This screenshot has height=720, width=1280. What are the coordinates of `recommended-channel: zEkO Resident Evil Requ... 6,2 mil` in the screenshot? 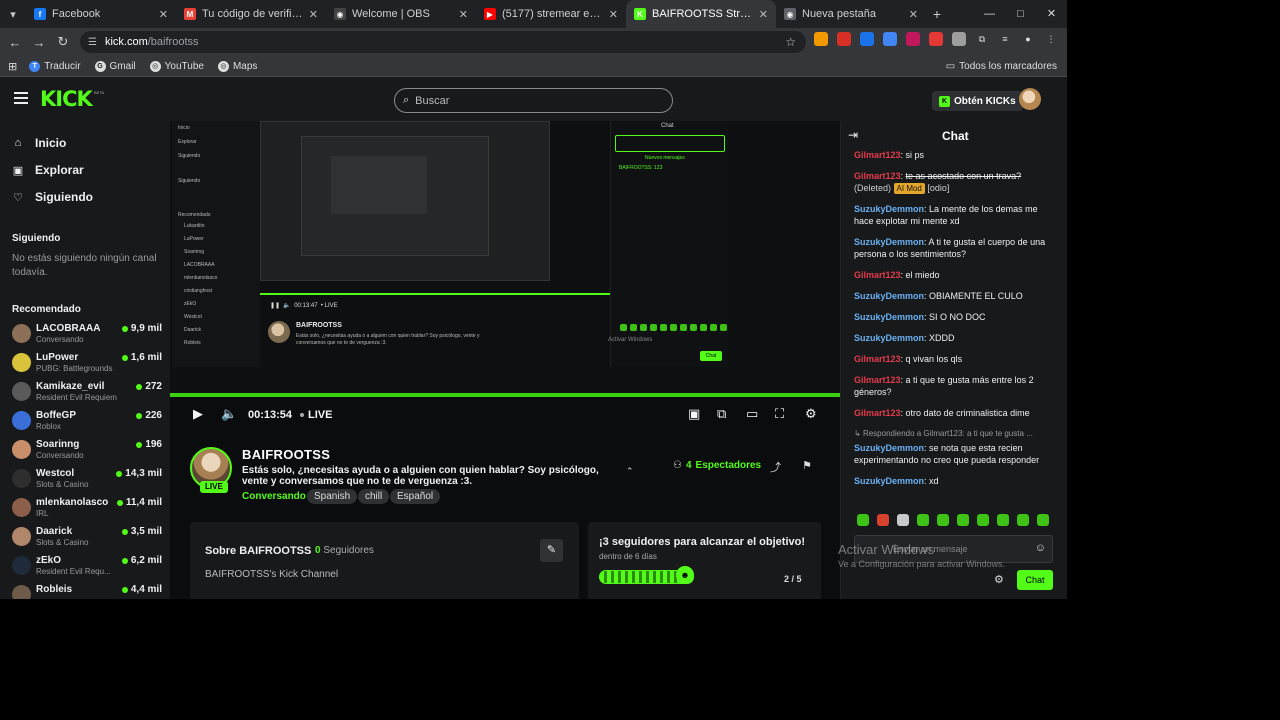 It's located at (87, 566).